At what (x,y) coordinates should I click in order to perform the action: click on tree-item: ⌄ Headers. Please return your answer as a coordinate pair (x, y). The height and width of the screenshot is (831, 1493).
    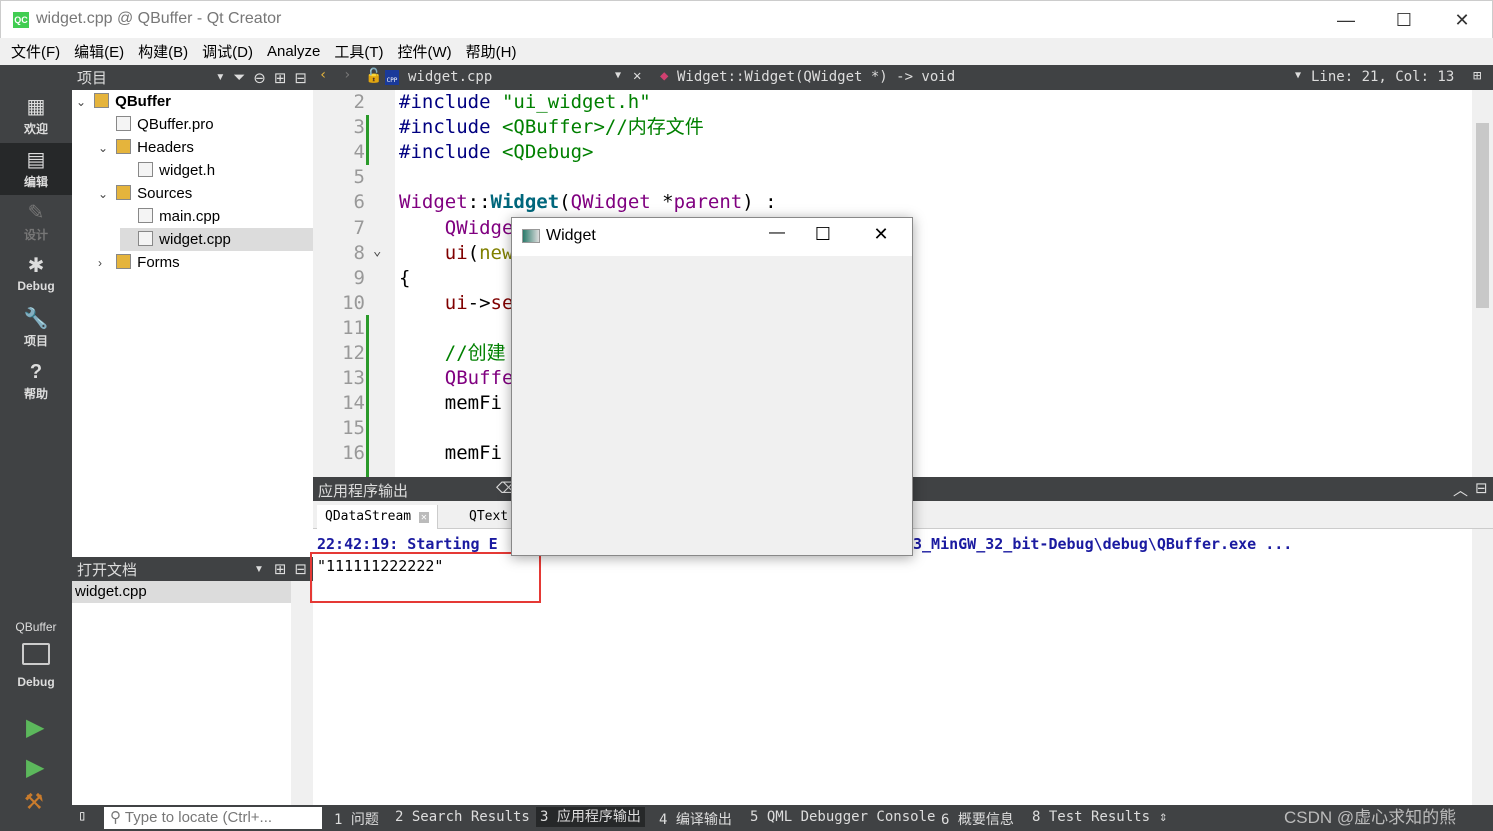
    Looking at the image, I should click on (205, 147).